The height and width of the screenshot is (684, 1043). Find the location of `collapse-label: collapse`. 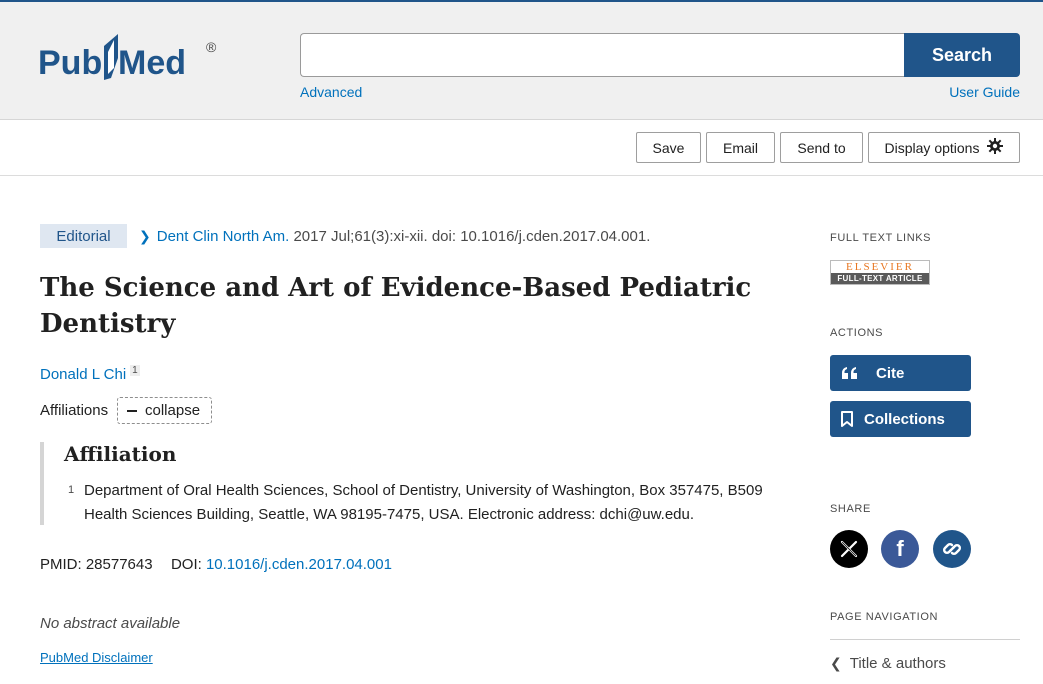

collapse-label: collapse is located at coordinates (173, 410).